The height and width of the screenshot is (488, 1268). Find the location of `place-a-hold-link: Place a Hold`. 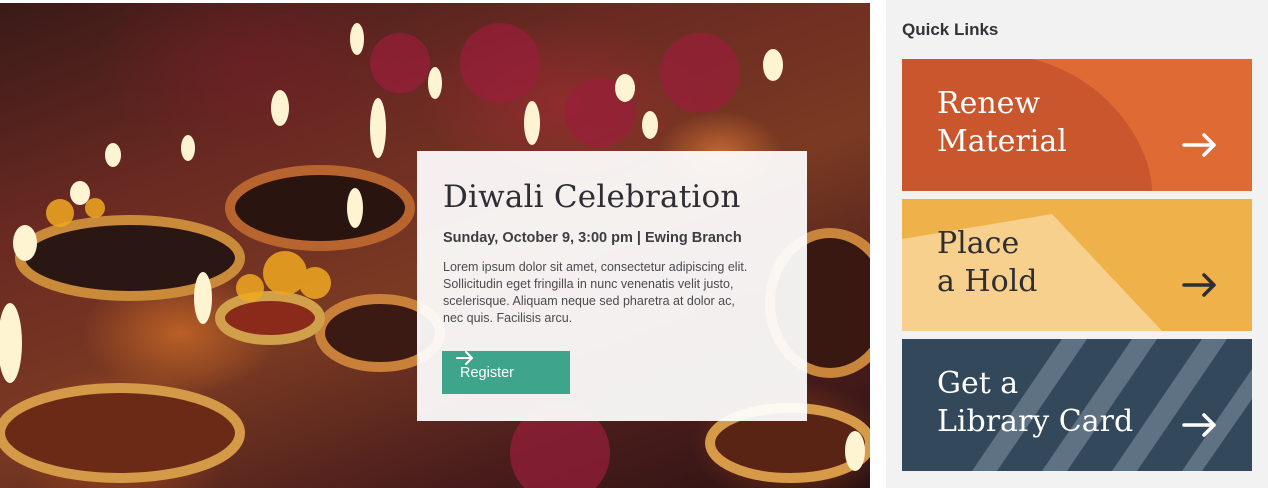

place-a-hold-link: Place a Hold is located at coordinates (1077, 265).